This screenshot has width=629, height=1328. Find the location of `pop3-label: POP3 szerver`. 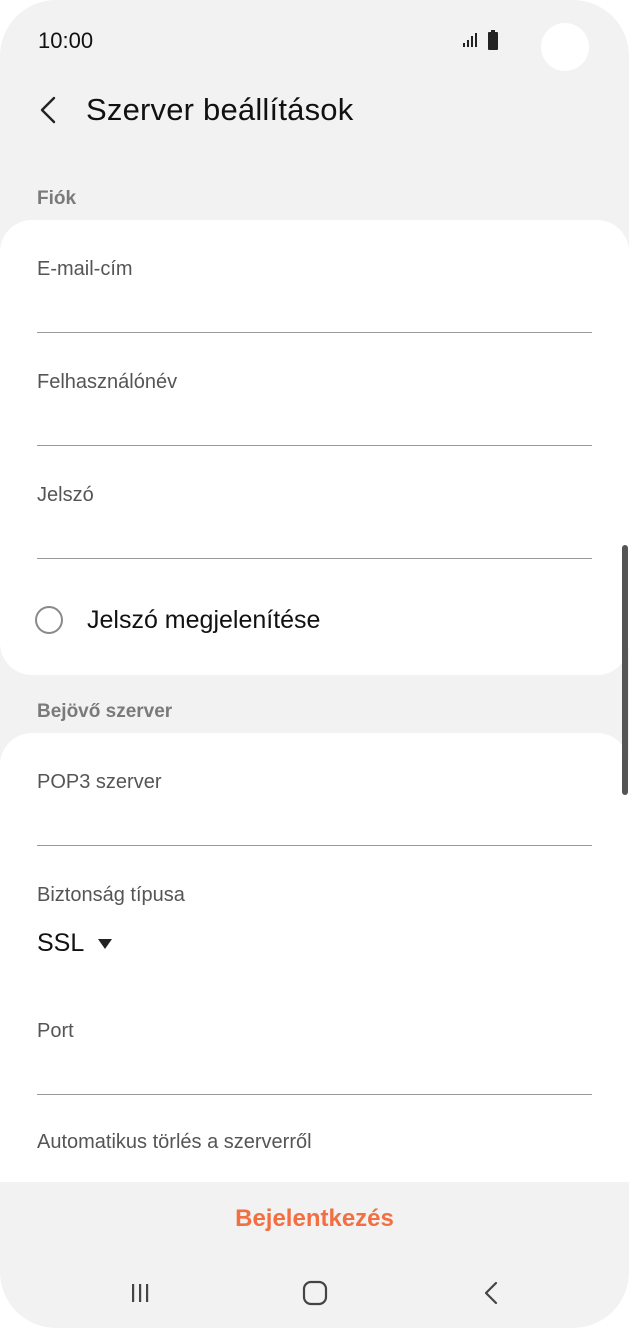

pop3-label: POP3 szerver is located at coordinates (99, 782).